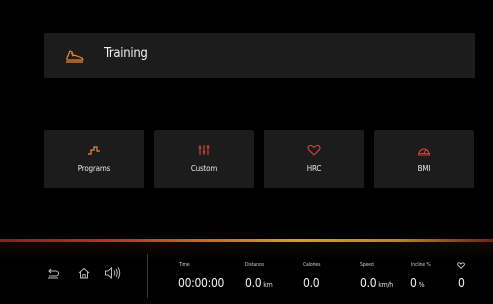  I want to click on heart-rate-value: 0, so click(461, 283).